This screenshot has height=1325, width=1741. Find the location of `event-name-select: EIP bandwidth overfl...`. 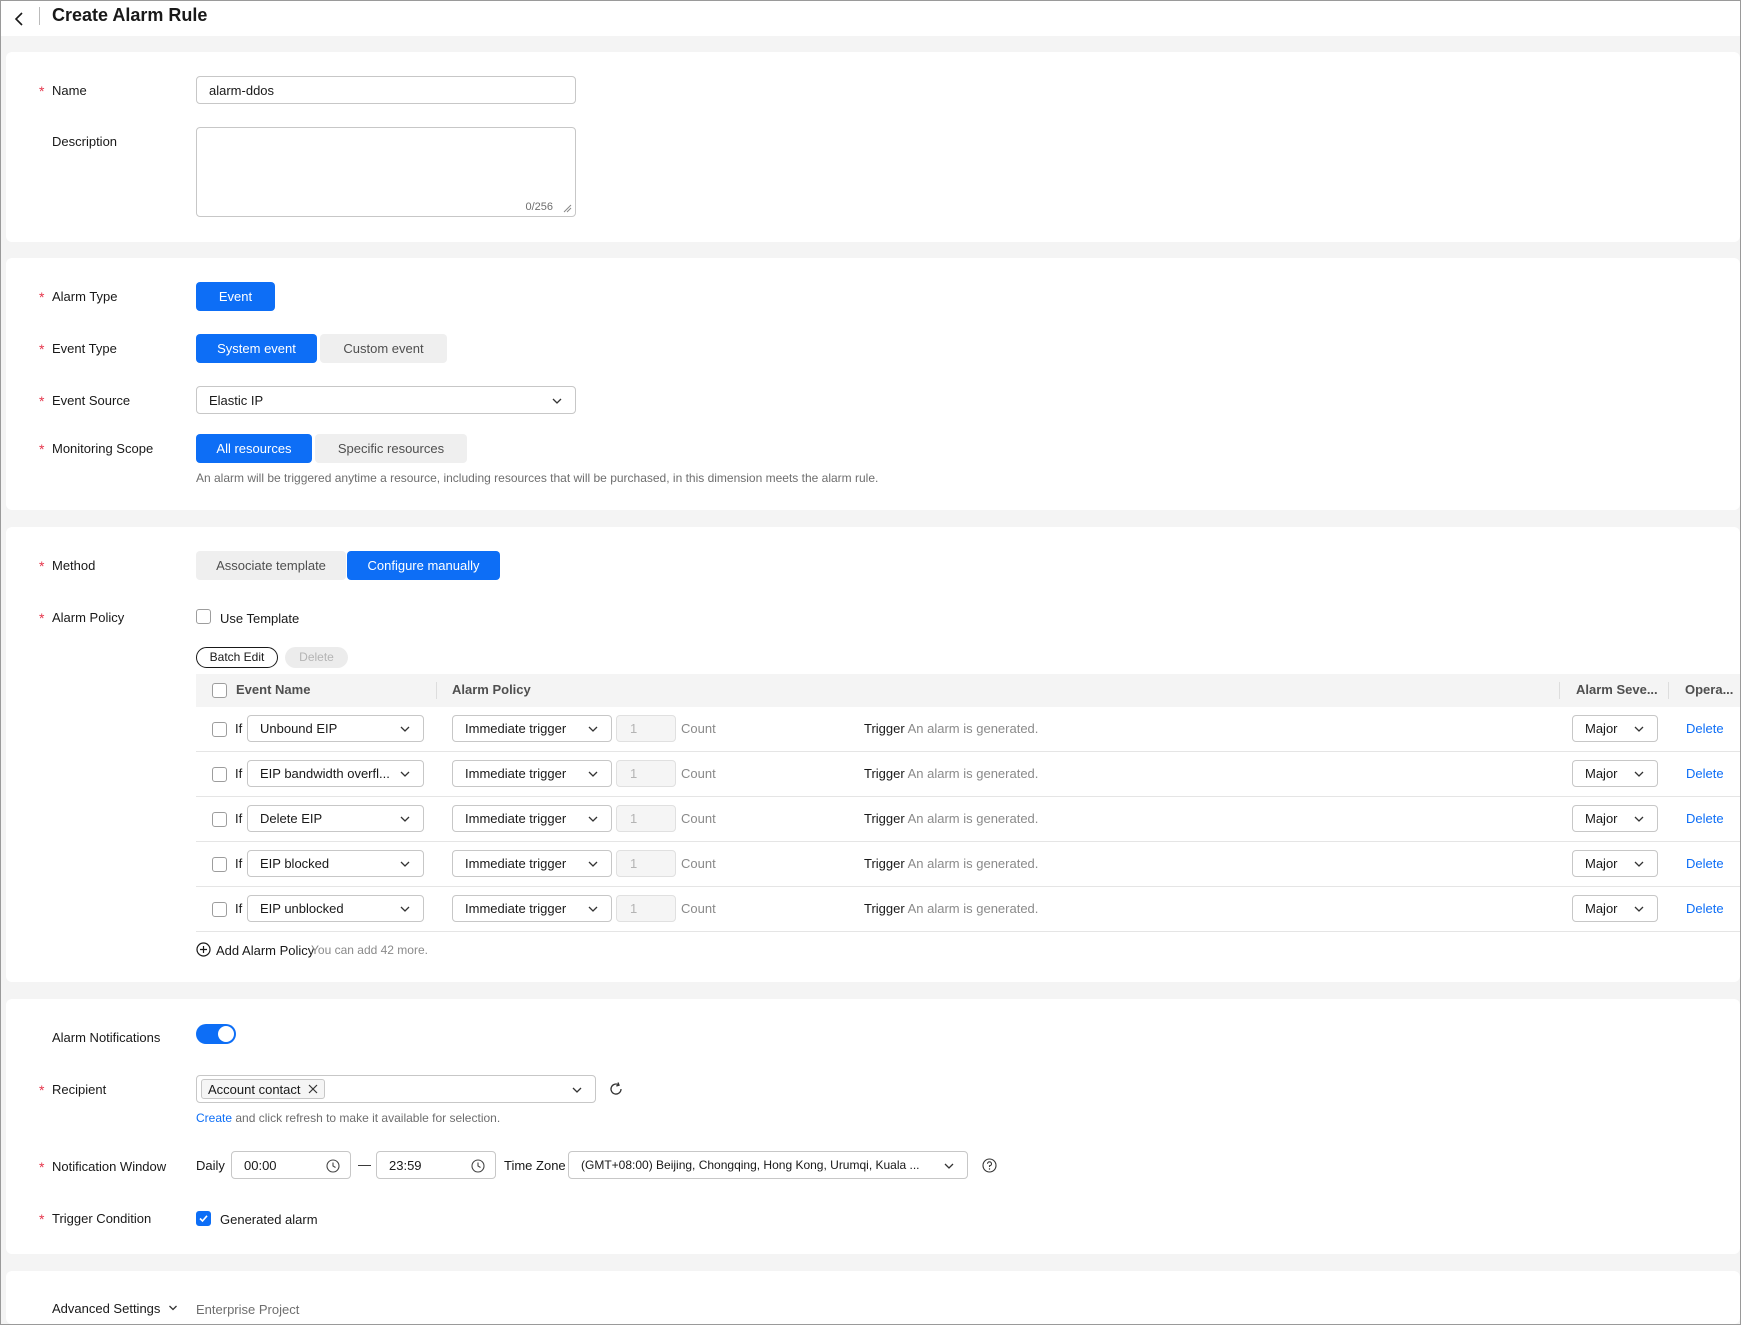

event-name-select: EIP bandwidth overfl... is located at coordinates (335, 773).